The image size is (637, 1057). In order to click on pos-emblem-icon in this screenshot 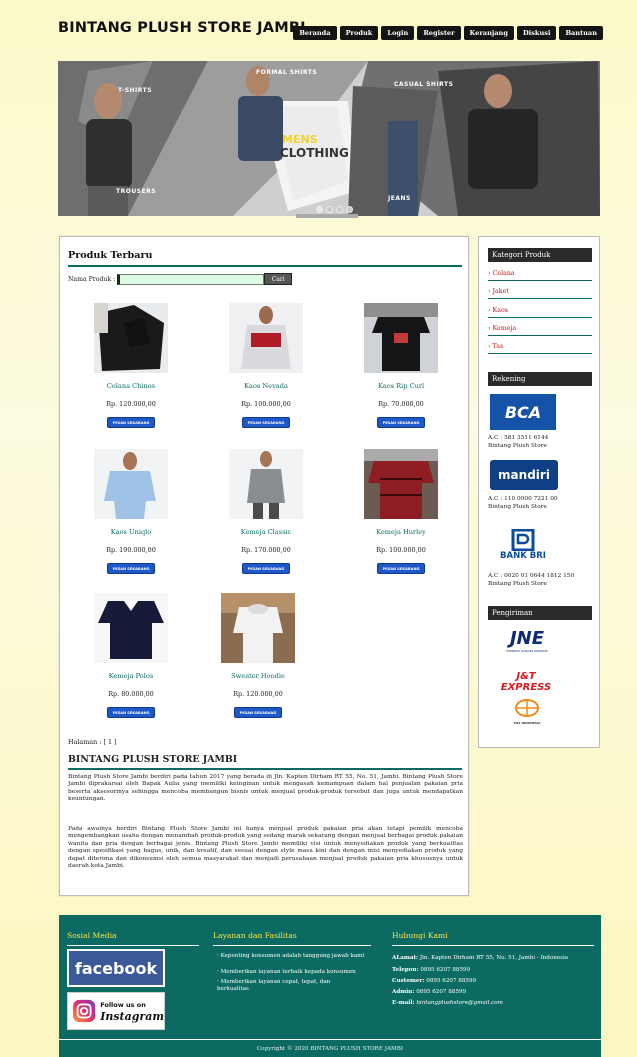, I will do `click(527, 708)`.